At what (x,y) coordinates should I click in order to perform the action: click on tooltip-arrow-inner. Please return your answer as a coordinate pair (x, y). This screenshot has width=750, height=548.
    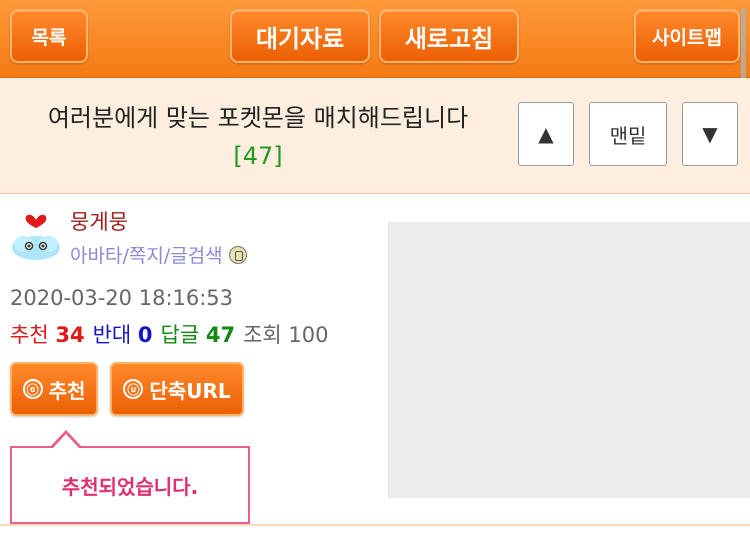
    Looking at the image, I should click on (66, 441).